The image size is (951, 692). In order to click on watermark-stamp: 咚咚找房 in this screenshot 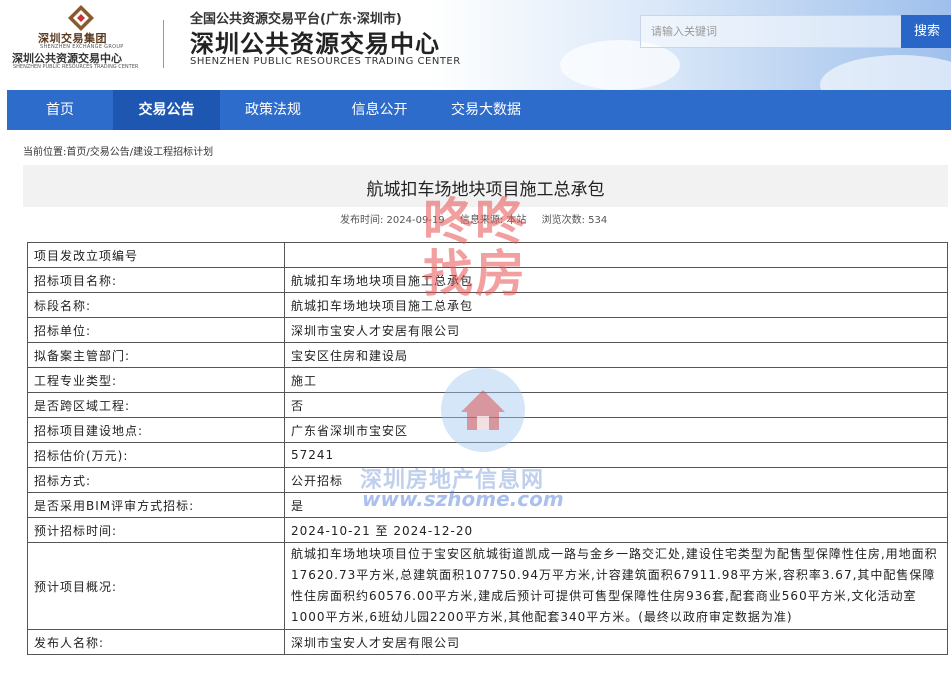, I will do `click(475, 248)`.